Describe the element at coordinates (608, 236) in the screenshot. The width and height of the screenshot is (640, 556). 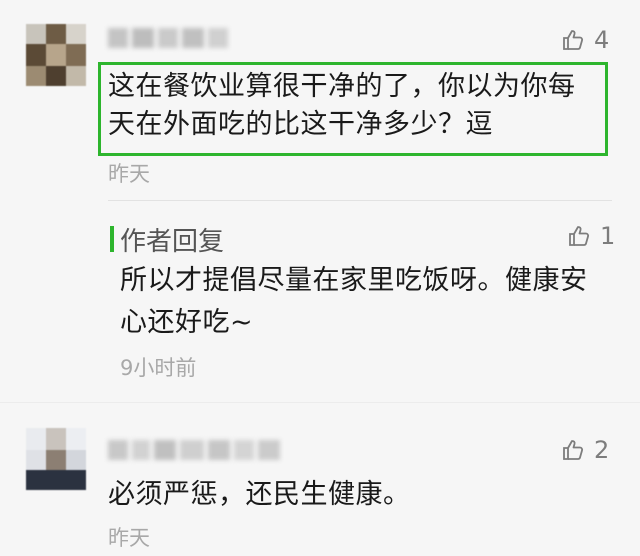
I see `like-count: 1` at that location.